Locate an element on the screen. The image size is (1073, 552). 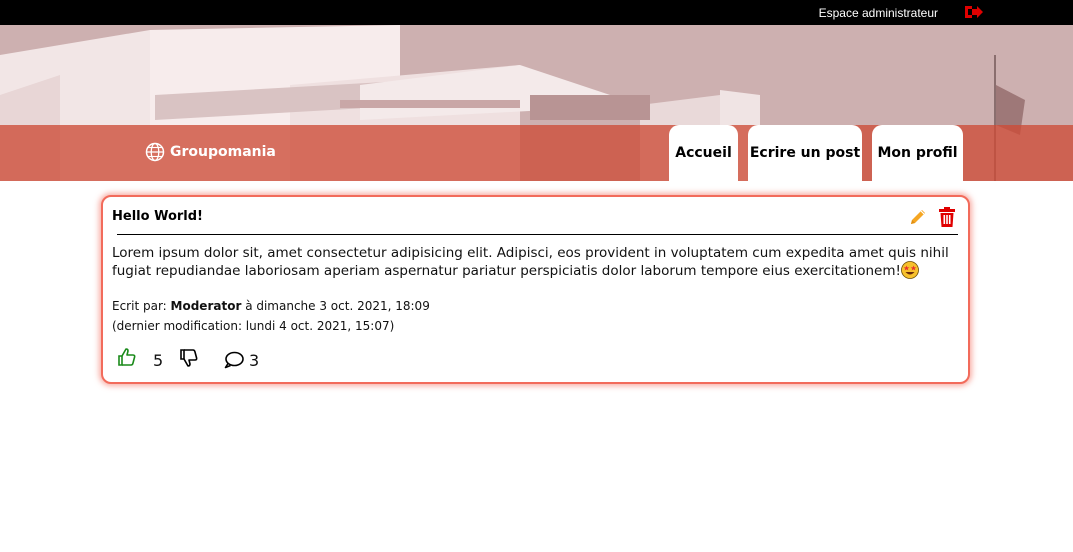
written-by-label: Ecrit par: is located at coordinates (139, 306).